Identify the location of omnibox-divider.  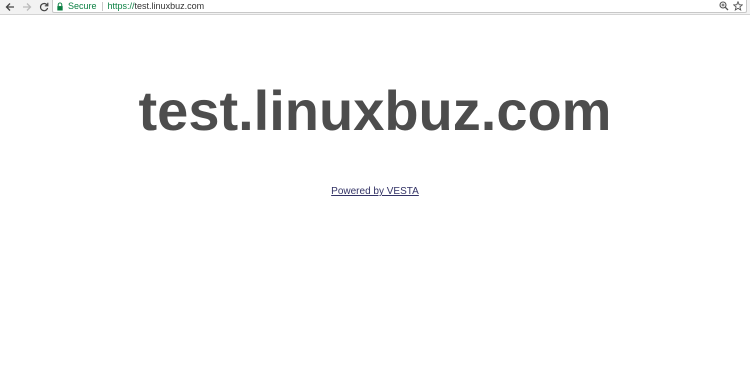
(102, 6).